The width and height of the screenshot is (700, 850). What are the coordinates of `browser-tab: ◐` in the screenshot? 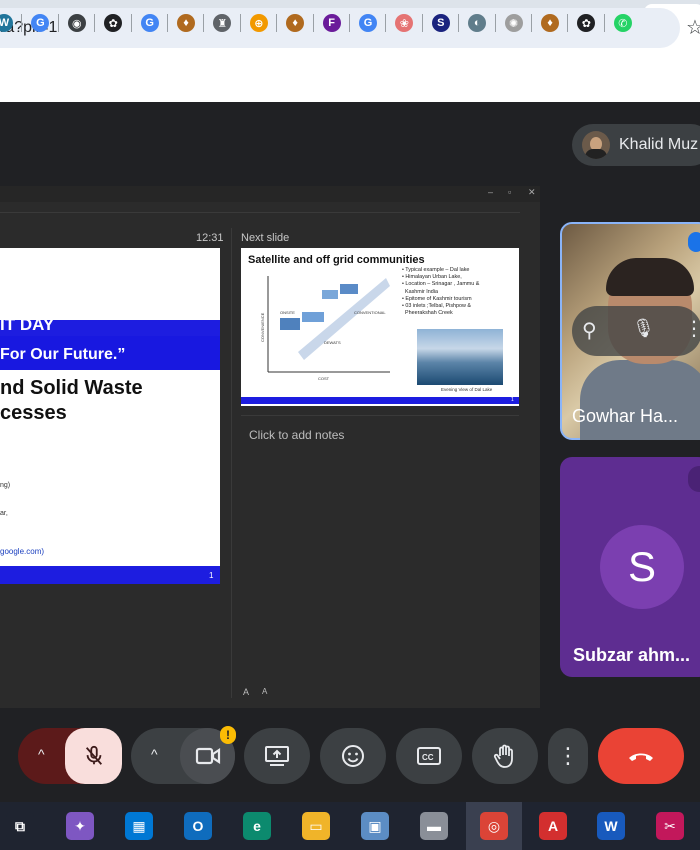 It's located at (477, 23).